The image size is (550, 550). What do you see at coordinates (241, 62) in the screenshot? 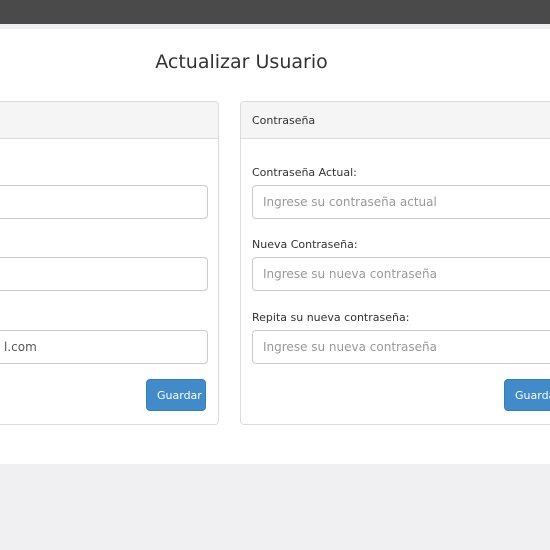
I see `page-title: Actualizar Usuario` at bounding box center [241, 62].